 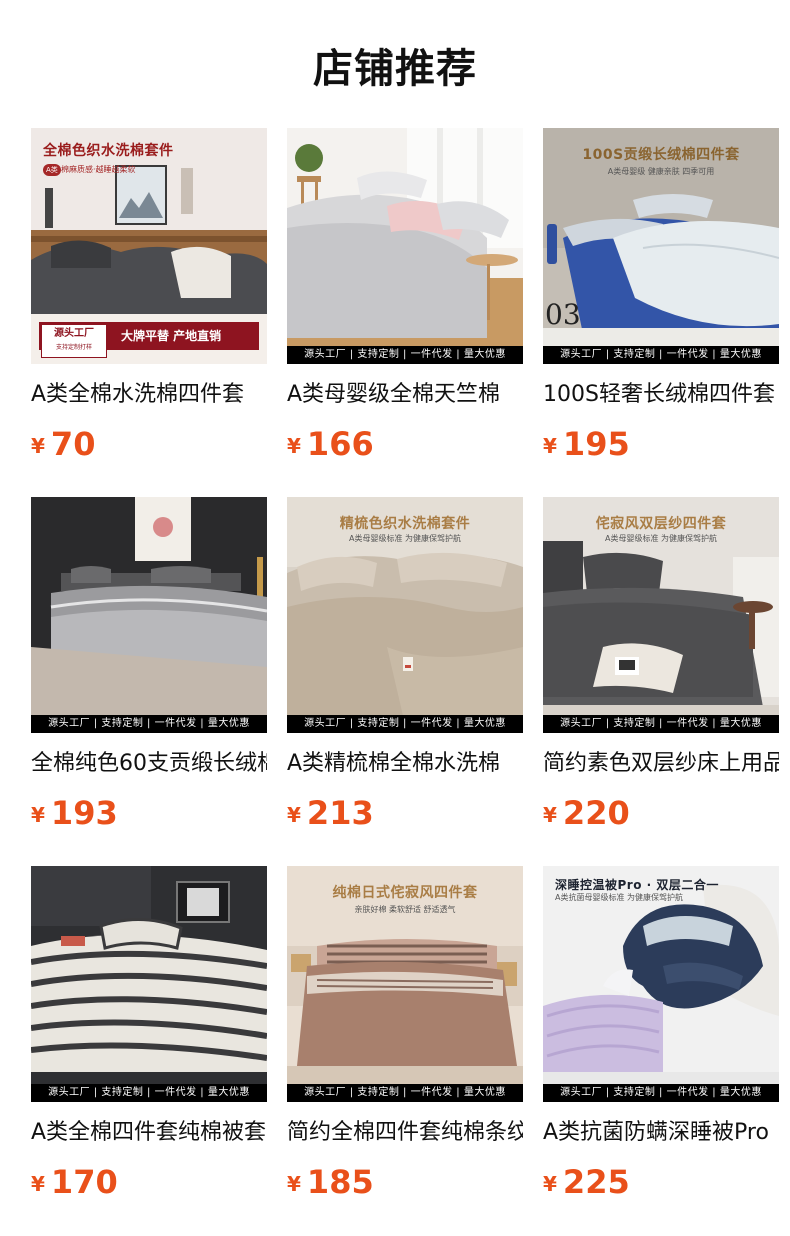 What do you see at coordinates (661, 395) in the screenshot?
I see `product-name: 100S轻奢长绒棉四件套` at bounding box center [661, 395].